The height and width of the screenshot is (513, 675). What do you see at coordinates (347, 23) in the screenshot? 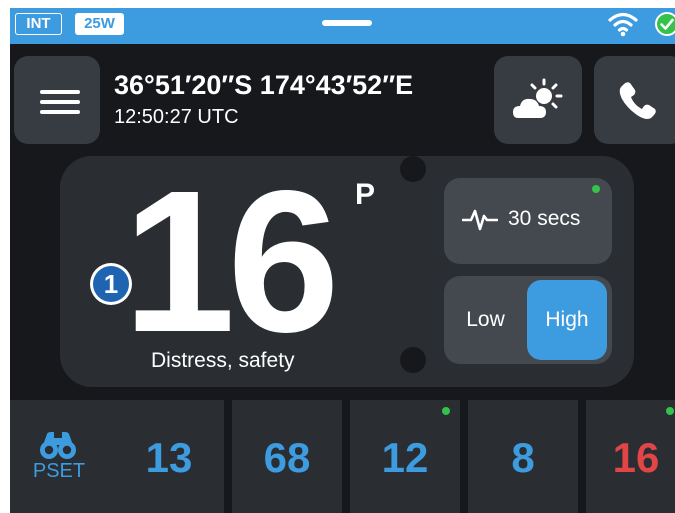
I see `swipe-handle` at bounding box center [347, 23].